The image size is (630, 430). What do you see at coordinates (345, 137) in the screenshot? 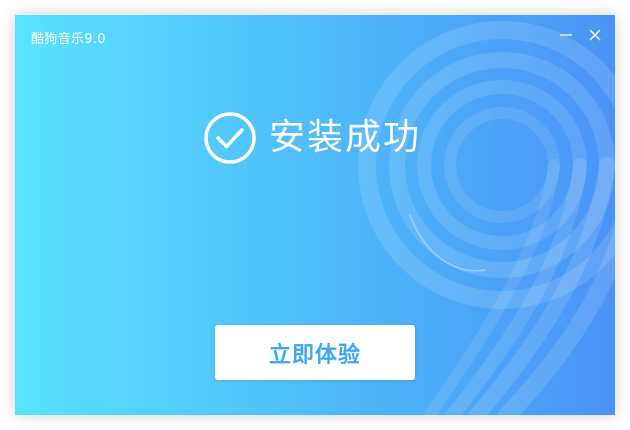
I see `success-message: 安装成功` at bounding box center [345, 137].